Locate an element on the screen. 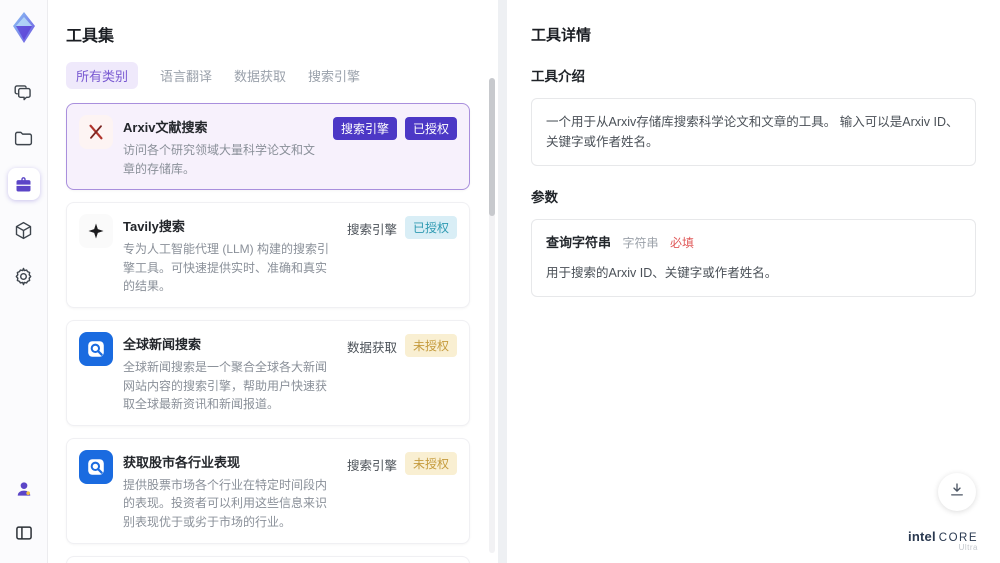  download-icon is located at coordinates (957, 492).